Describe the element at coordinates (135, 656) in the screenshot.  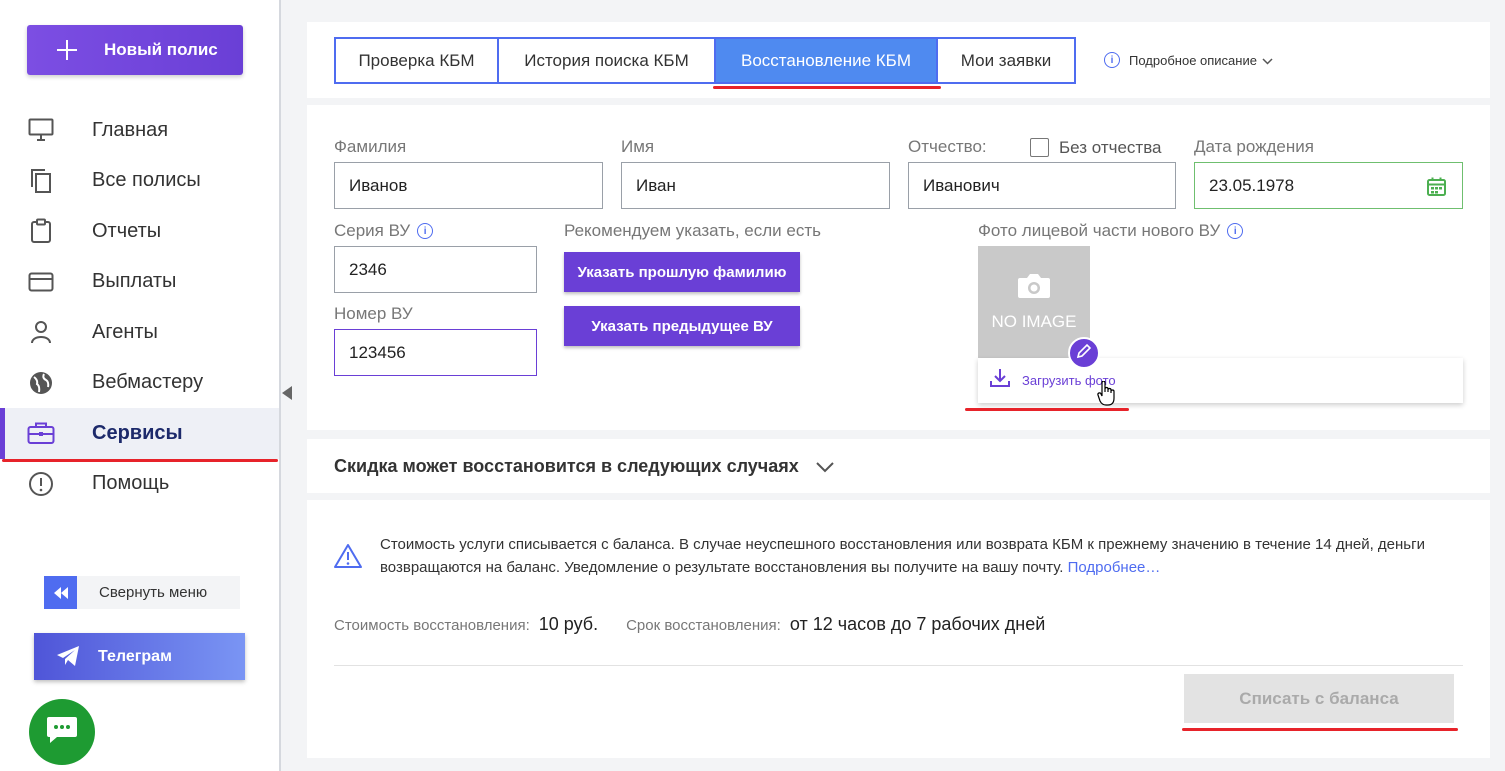
I see `telegram-label: Телеграм` at that location.